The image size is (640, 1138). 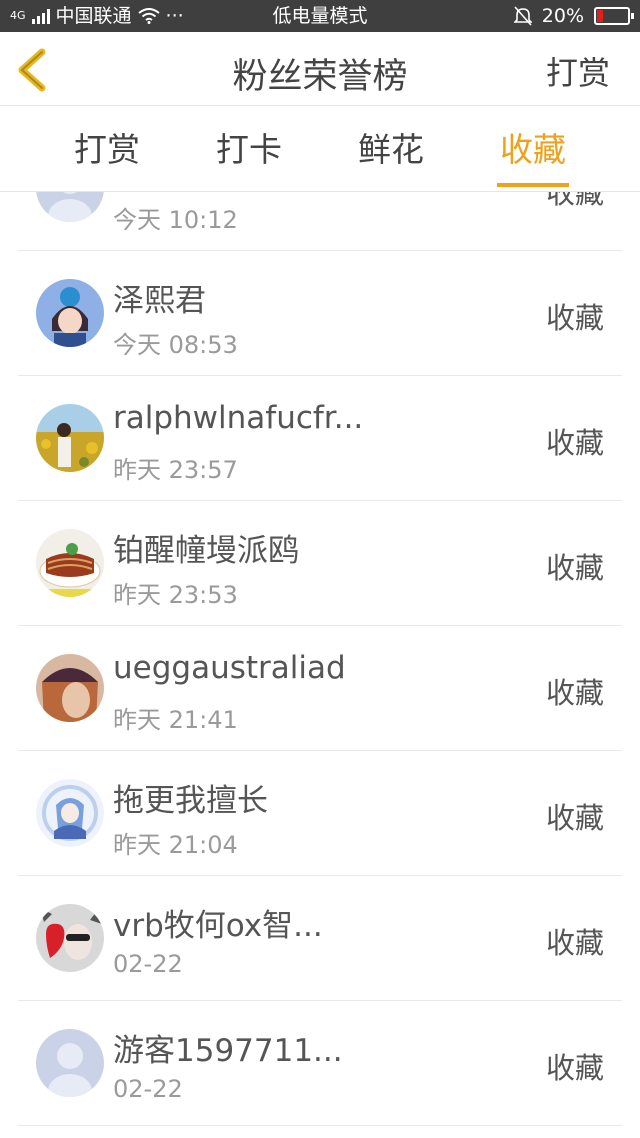 I want to click on girl-hat-avatar, so click(x=70, y=688).